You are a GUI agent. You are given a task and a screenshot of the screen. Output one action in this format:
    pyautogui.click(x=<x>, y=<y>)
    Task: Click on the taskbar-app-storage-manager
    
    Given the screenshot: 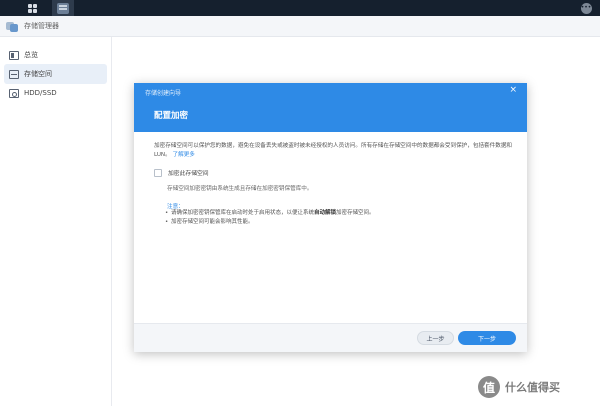 What is the action you would take?
    pyautogui.click(x=63, y=8)
    